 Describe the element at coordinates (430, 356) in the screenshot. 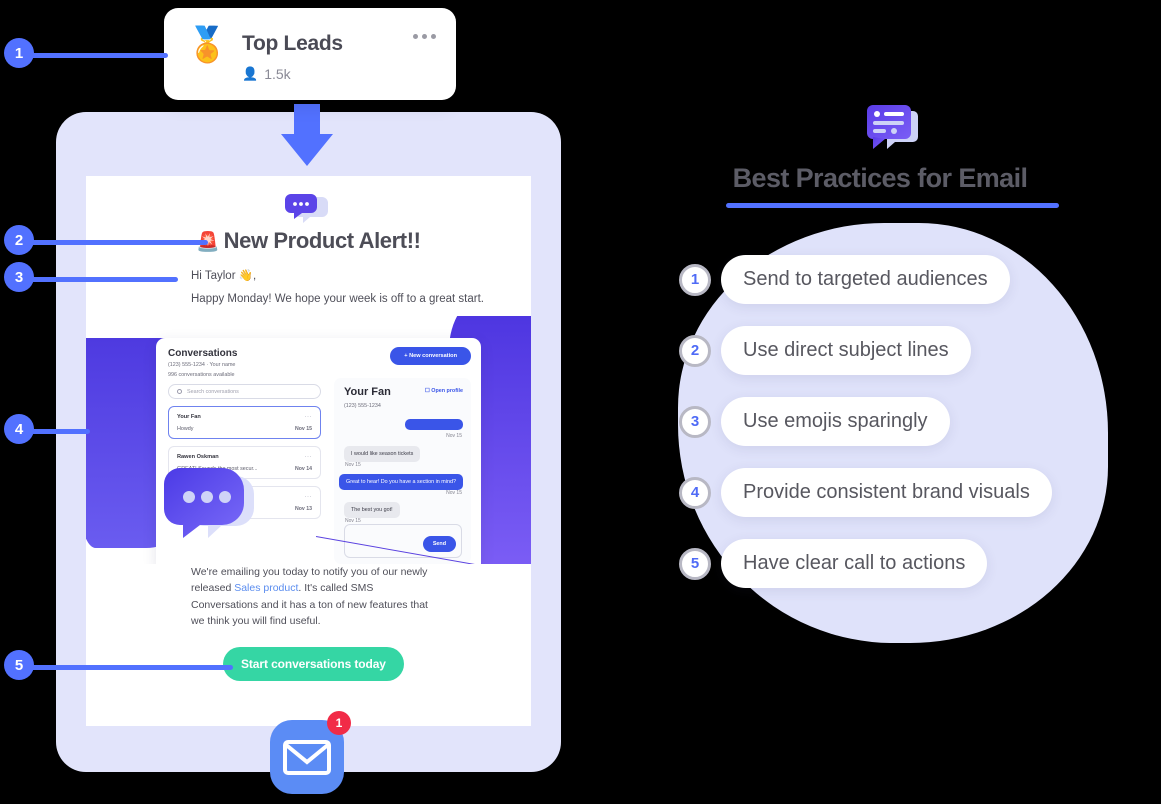

I see `new-conversation-button: + New conversation` at that location.